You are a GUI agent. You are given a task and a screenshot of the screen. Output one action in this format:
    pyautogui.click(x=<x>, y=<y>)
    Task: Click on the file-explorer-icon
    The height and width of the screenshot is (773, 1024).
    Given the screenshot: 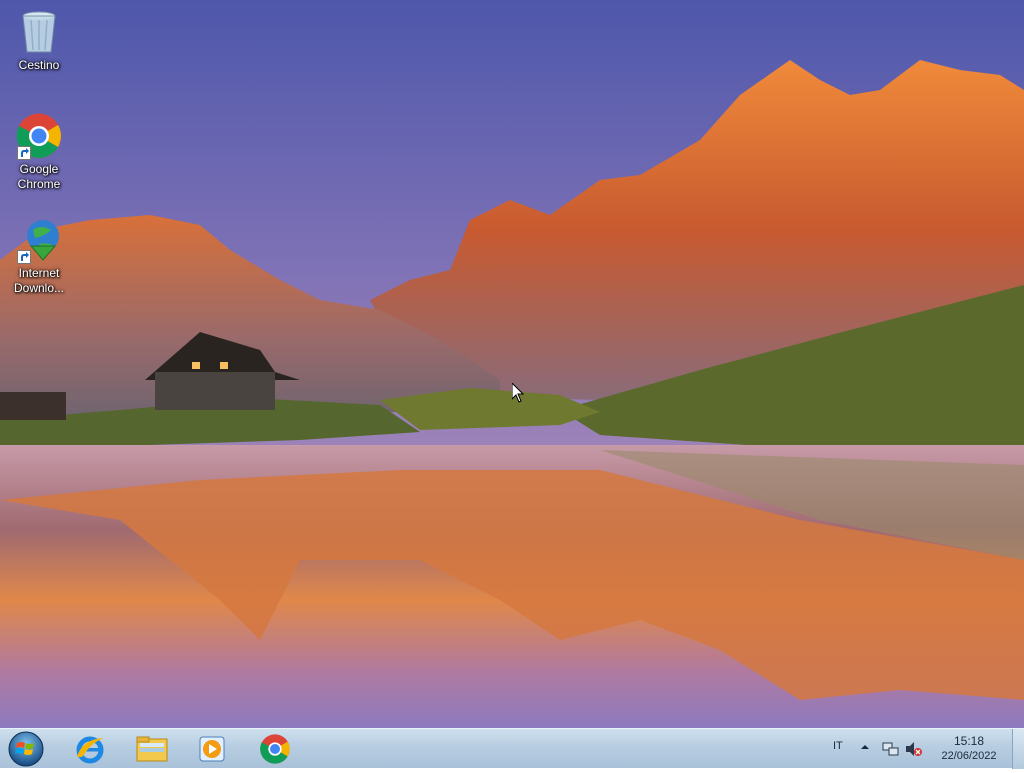 What is the action you would take?
    pyautogui.click(x=152, y=749)
    